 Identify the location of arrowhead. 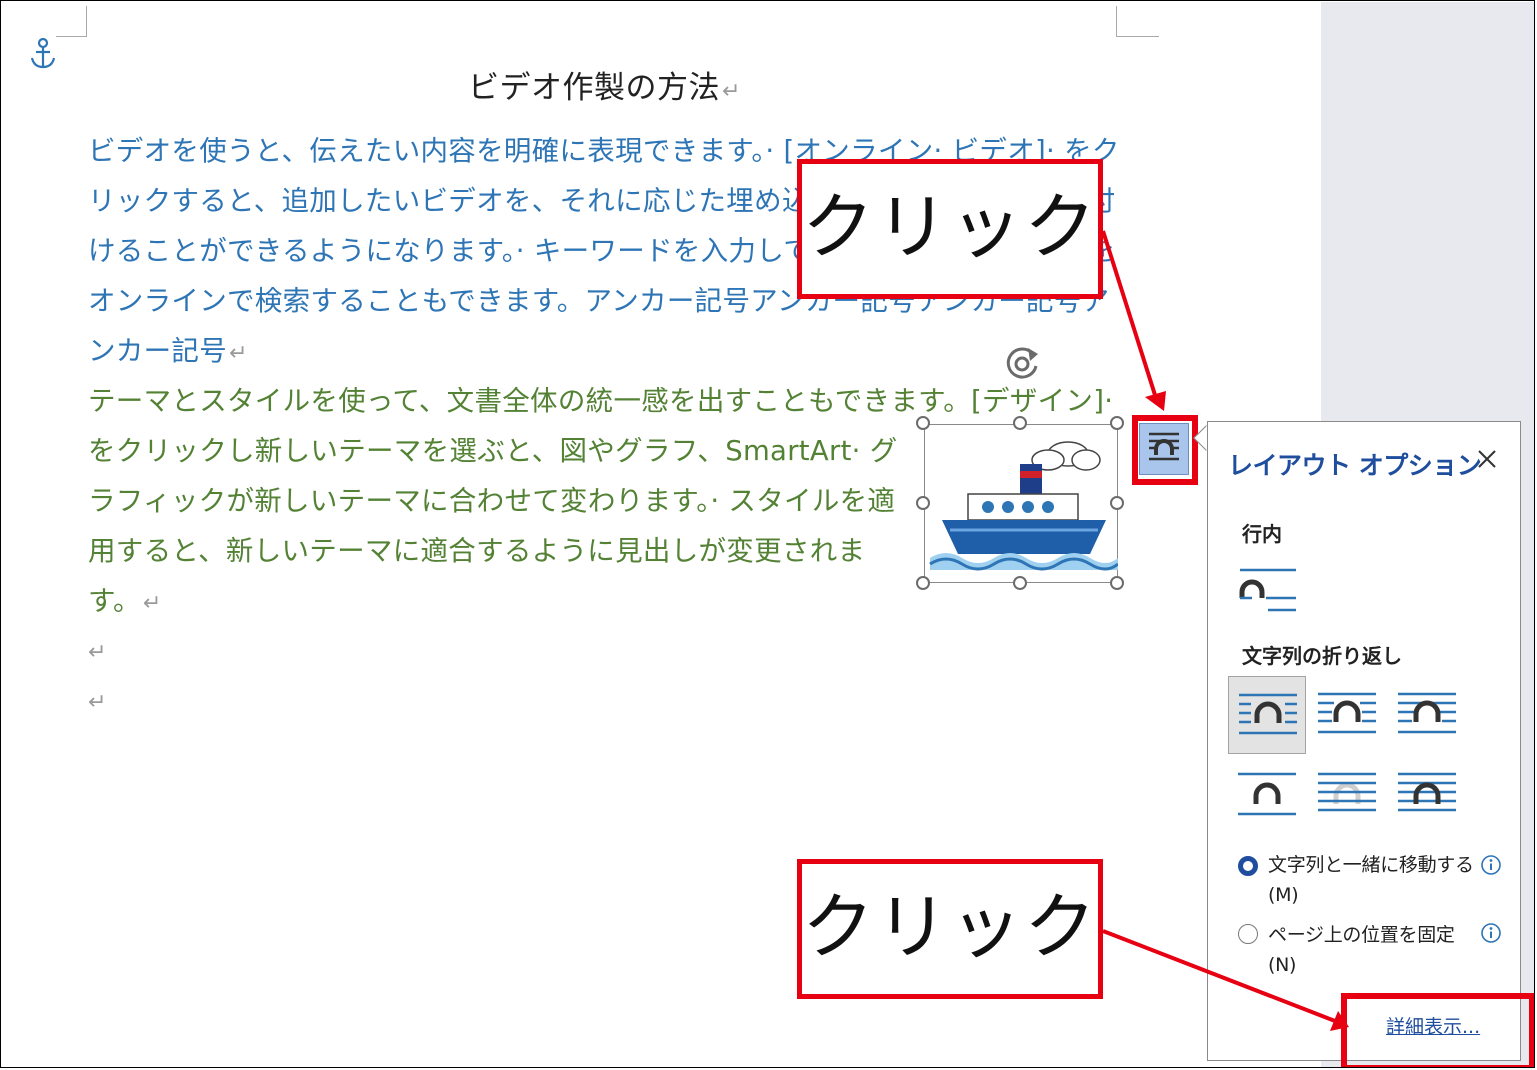
(1155, 401).